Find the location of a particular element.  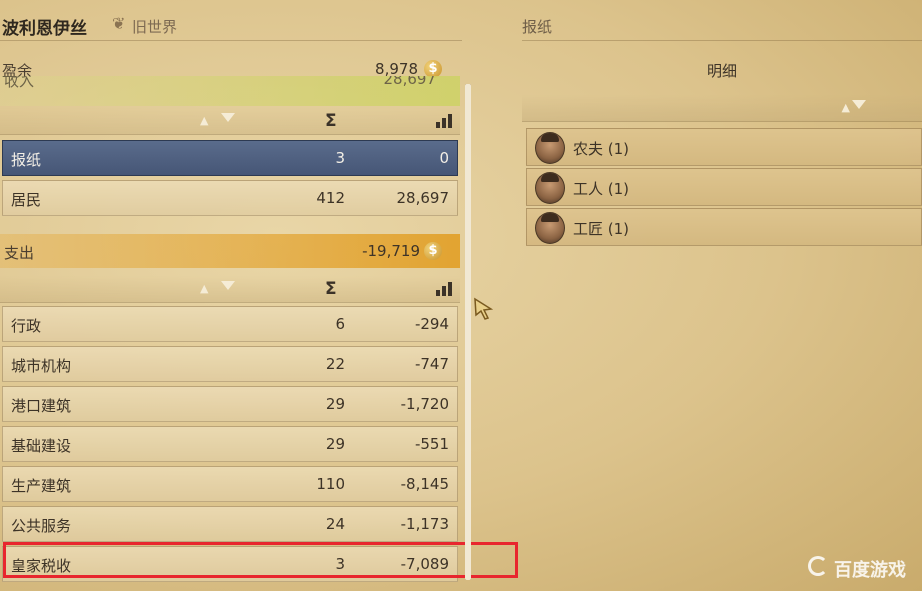

expense-row: 基础建设 29 -551 is located at coordinates (230, 444).